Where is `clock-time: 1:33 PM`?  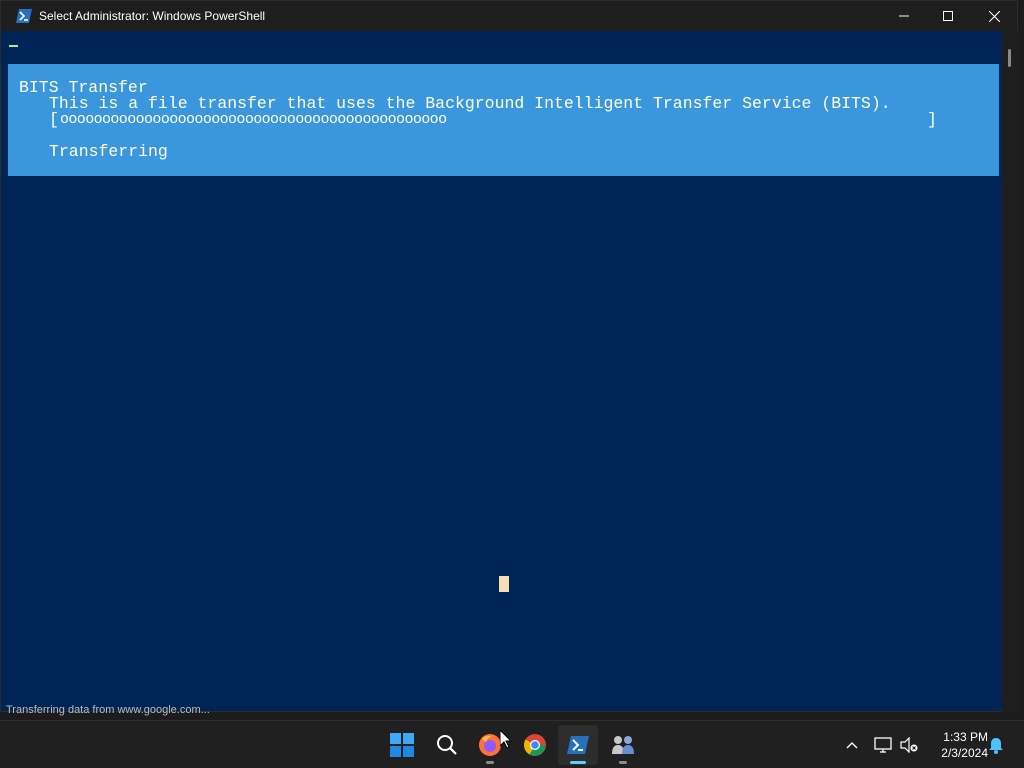
clock-time: 1:33 PM is located at coordinates (965, 737).